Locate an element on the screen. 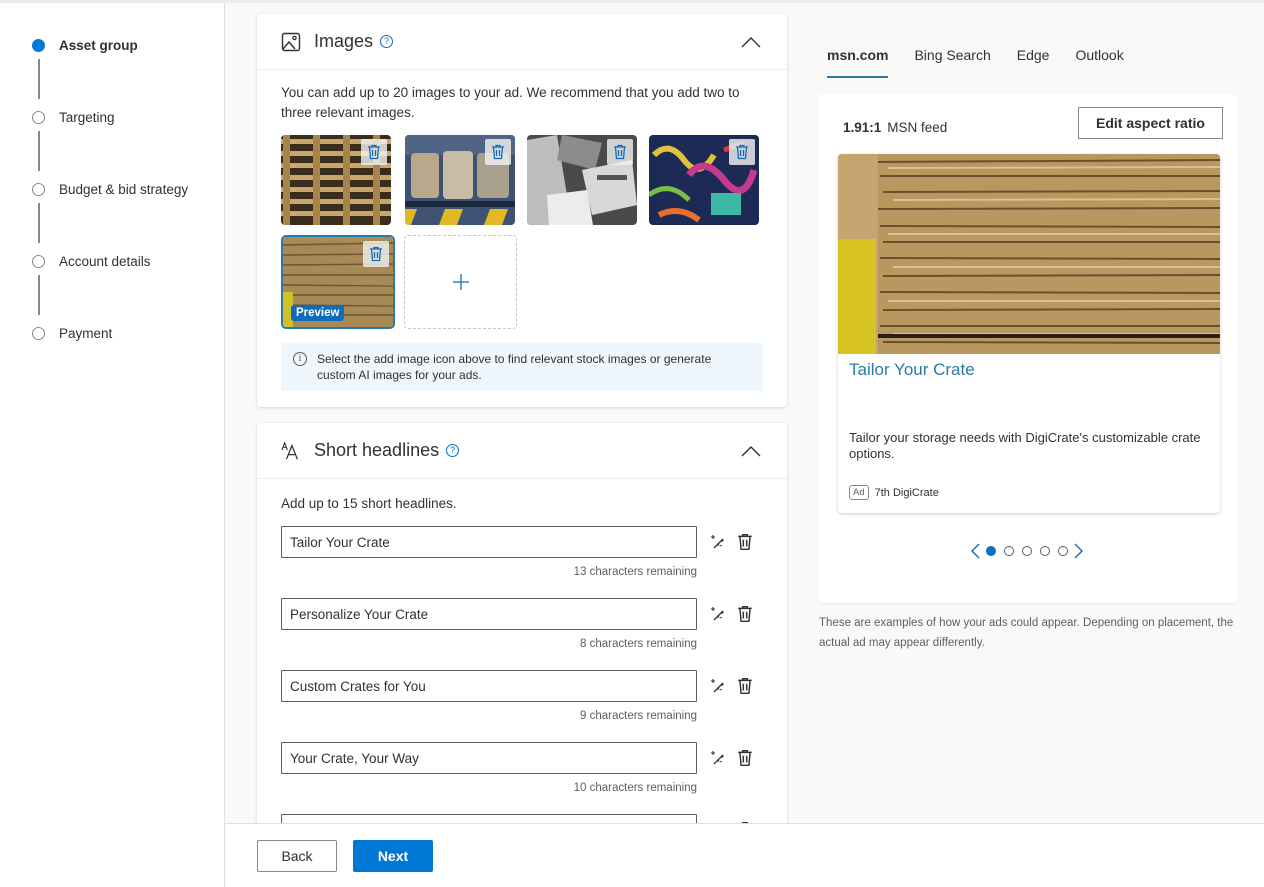 The image size is (1264, 887). chevron-left-icon is located at coordinates (975, 551).